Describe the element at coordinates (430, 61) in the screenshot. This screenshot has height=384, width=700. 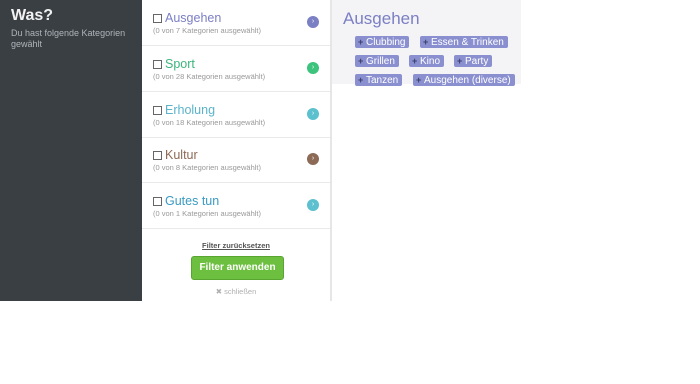
I see `tag-label: Kino` at that location.